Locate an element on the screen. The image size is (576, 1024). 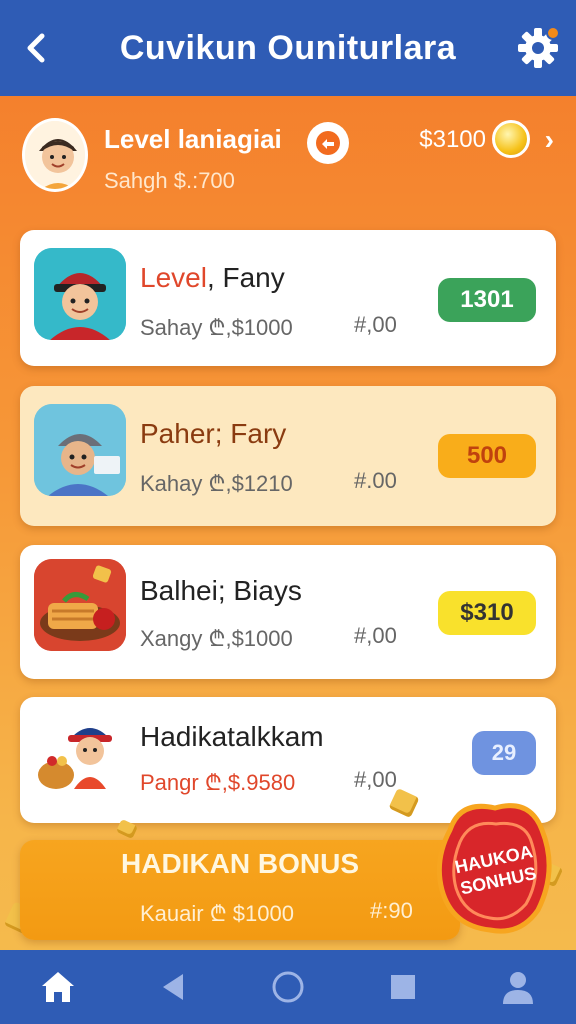
bonus-stamp-icon: HAUKOA SONHUS is located at coordinates (495, 865).